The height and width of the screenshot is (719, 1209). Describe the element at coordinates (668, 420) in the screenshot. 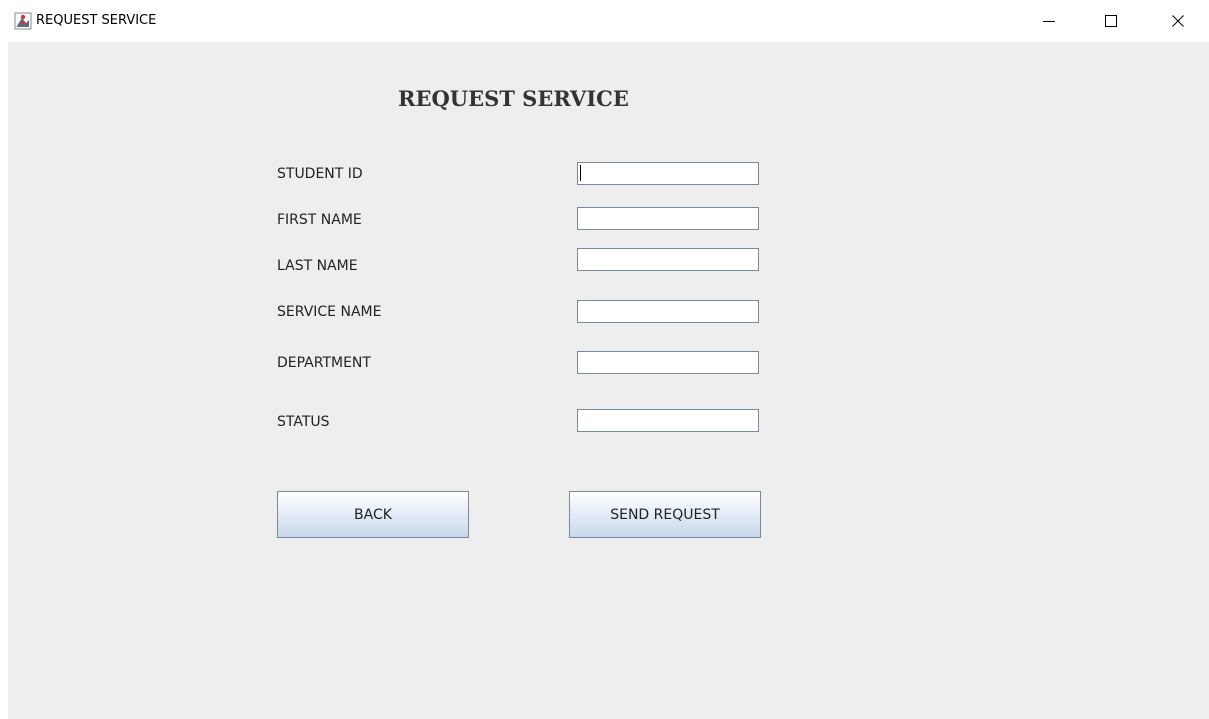

I see `status-input` at that location.